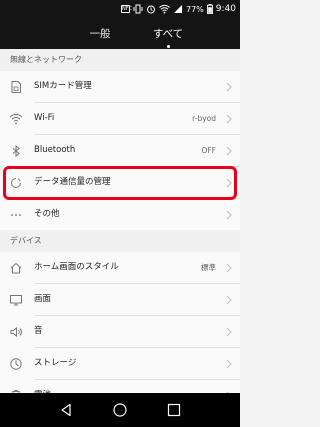 The image size is (320, 427). What do you see at coordinates (208, 267) in the screenshot?
I see `row-value: 標準` at bounding box center [208, 267].